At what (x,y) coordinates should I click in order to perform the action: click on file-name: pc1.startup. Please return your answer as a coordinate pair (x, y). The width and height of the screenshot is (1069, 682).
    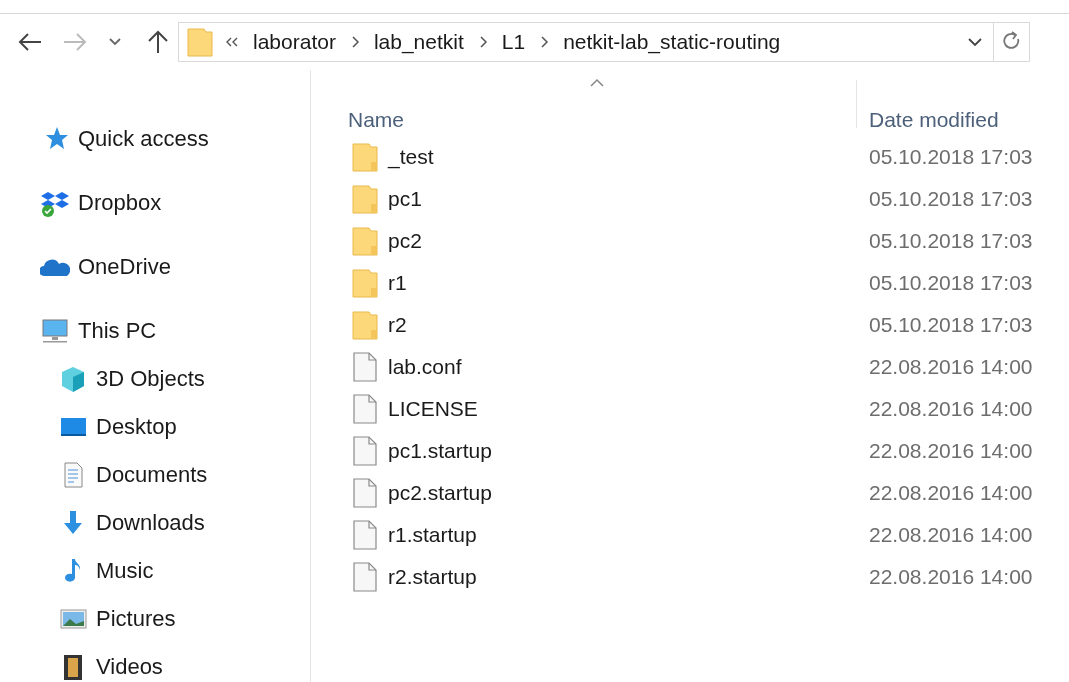
    Looking at the image, I should click on (440, 451).